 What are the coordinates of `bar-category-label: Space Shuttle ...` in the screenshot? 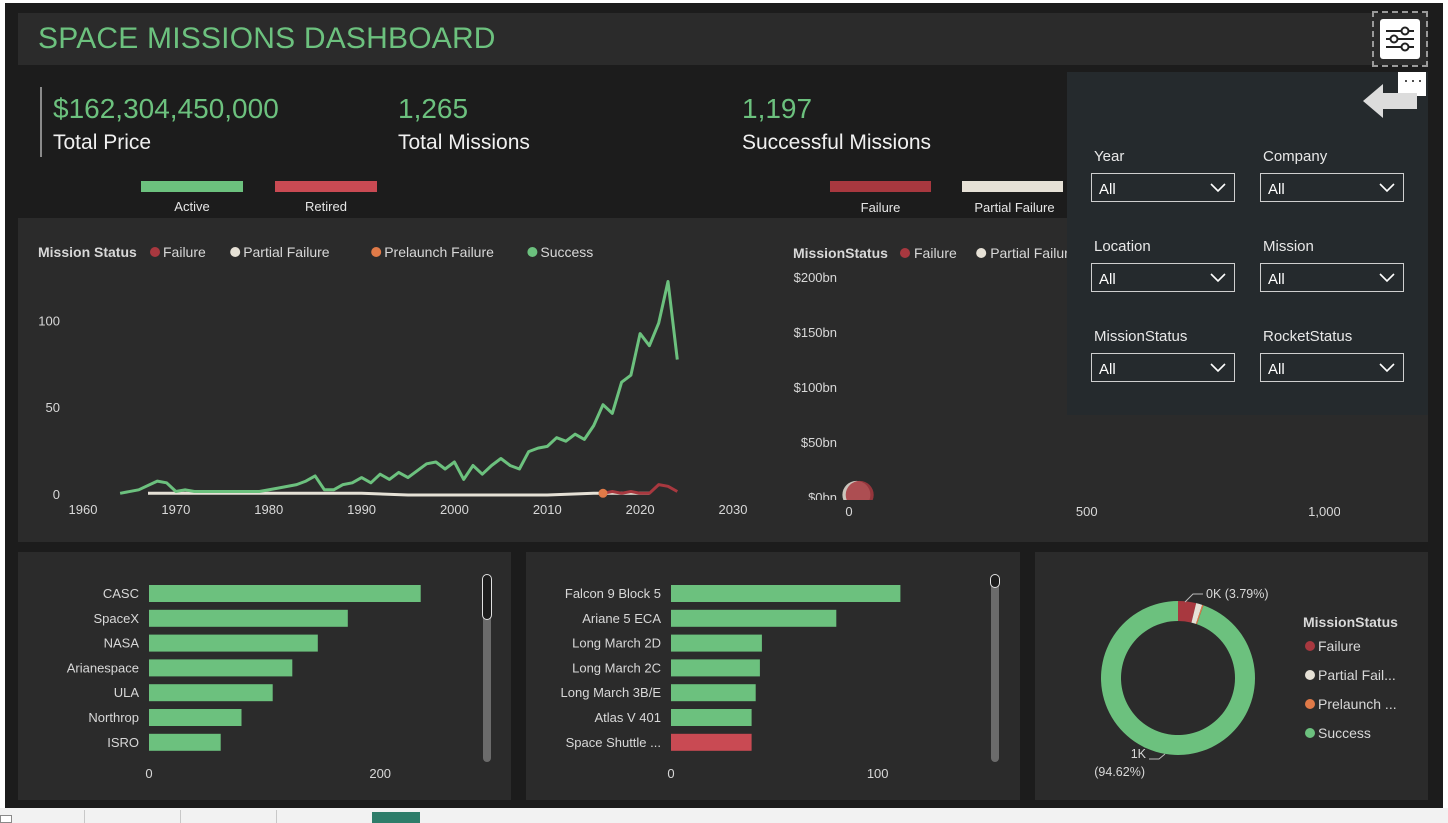 It's located at (613, 742).